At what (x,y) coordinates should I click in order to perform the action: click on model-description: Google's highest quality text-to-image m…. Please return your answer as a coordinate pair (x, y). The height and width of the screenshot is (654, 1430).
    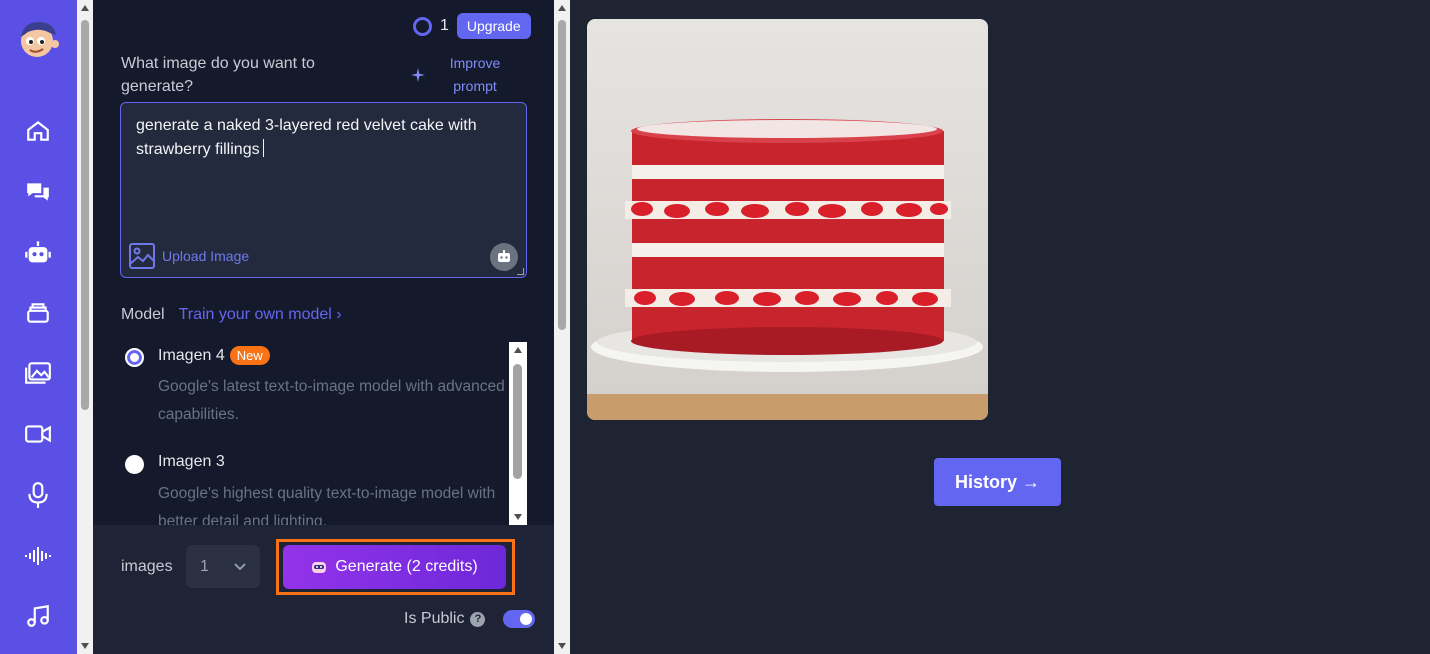
    Looking at the image, I should click on (327, 505).